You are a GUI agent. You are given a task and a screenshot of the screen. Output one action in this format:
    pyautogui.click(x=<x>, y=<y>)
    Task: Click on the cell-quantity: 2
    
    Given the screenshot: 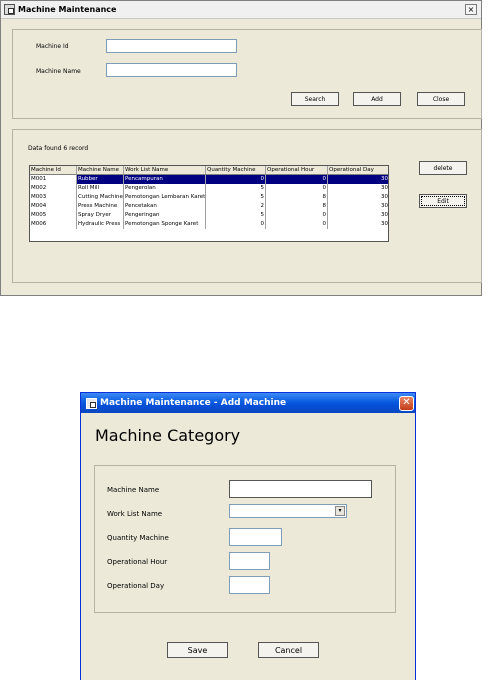 What is the action you would take?
    pyautogui.click(x=236, y=206)
    